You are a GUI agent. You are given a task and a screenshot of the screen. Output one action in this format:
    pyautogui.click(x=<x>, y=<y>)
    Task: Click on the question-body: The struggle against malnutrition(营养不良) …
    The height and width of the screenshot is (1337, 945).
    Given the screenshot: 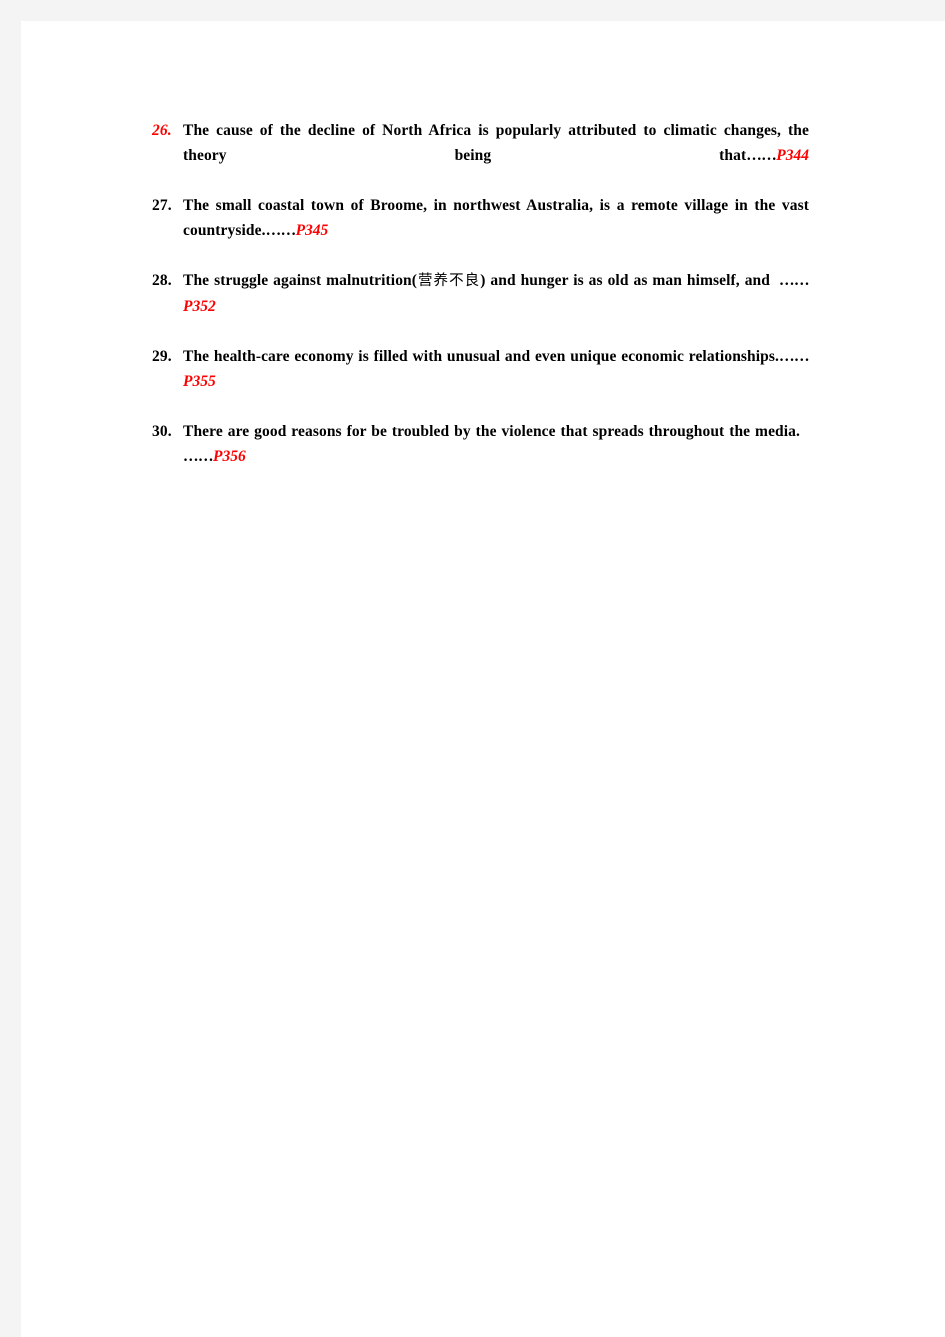 What is the action you would take?
    pyautogui.click(x=496, y=306)
    